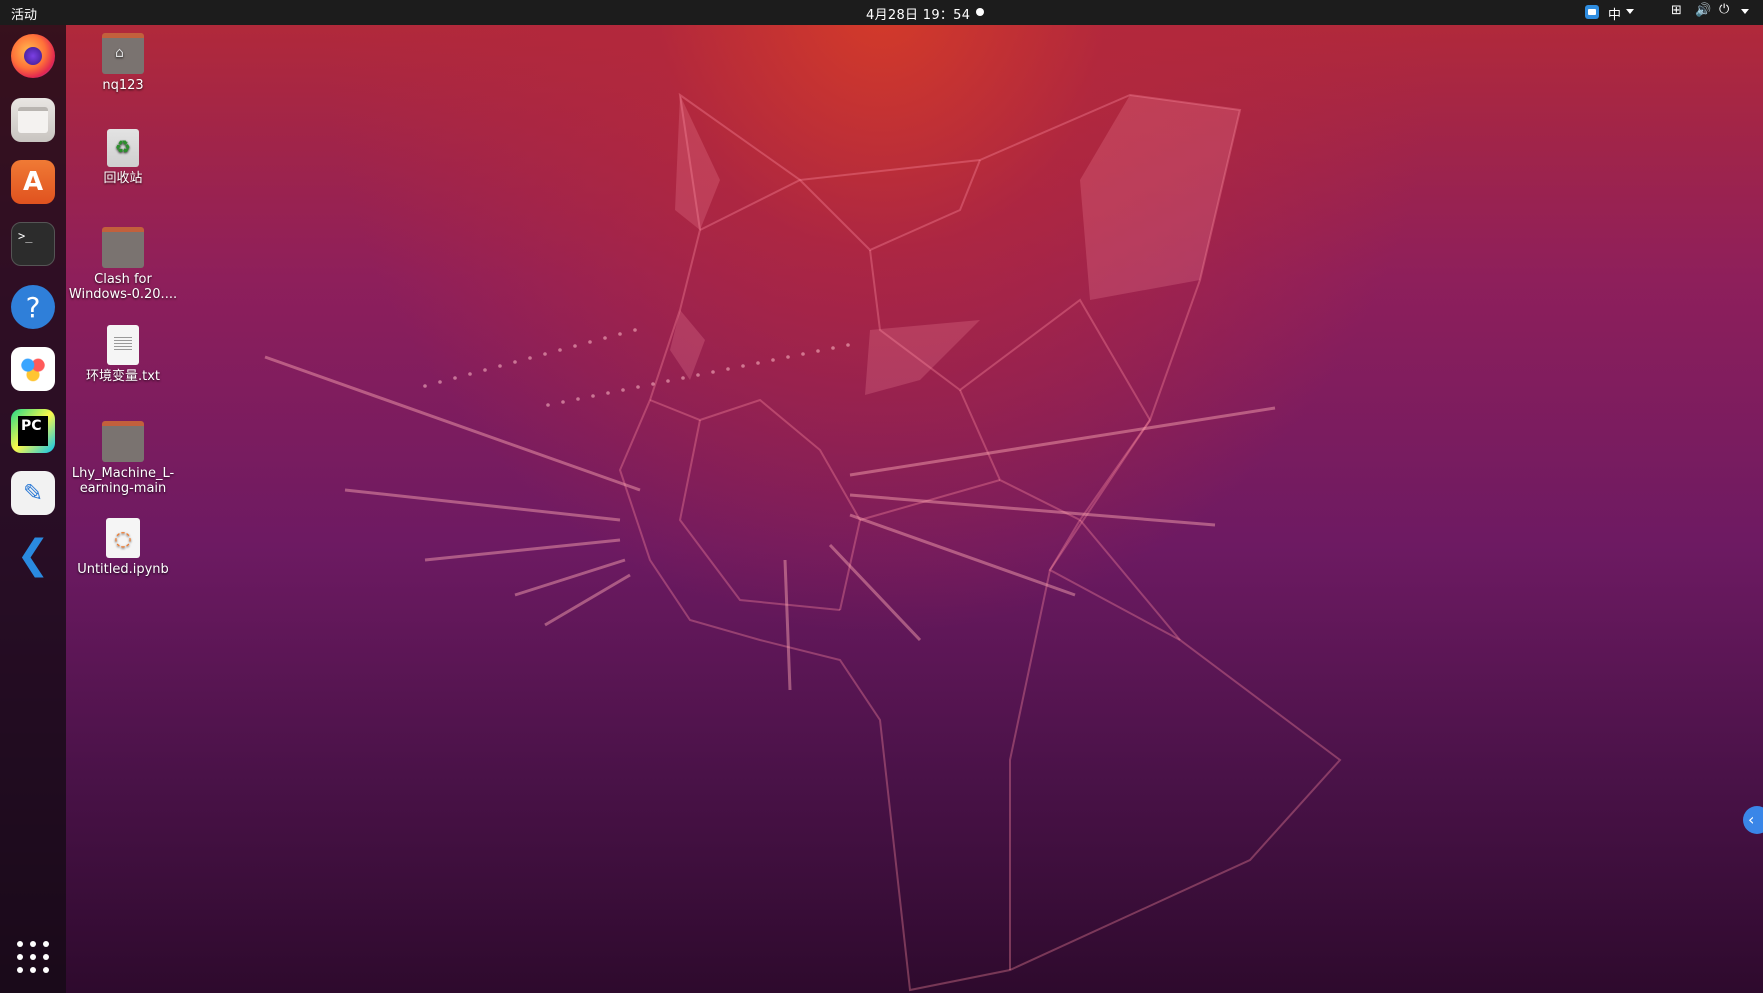  I want to click on text-file-icon, so click(123, 345).